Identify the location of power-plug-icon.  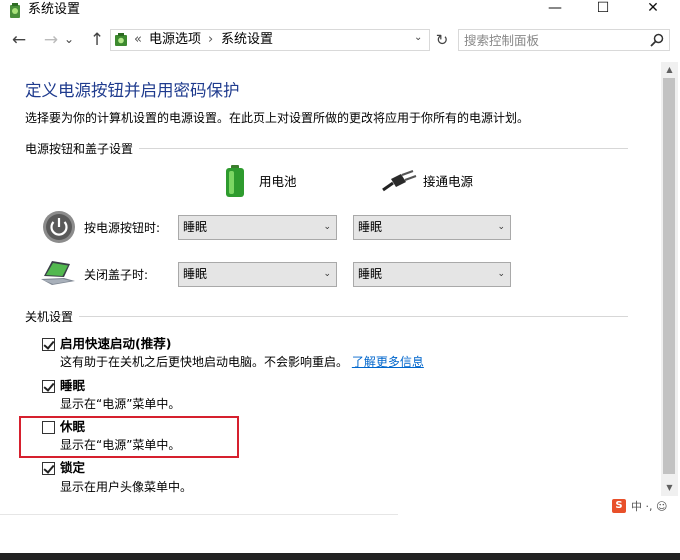
(399, 181).